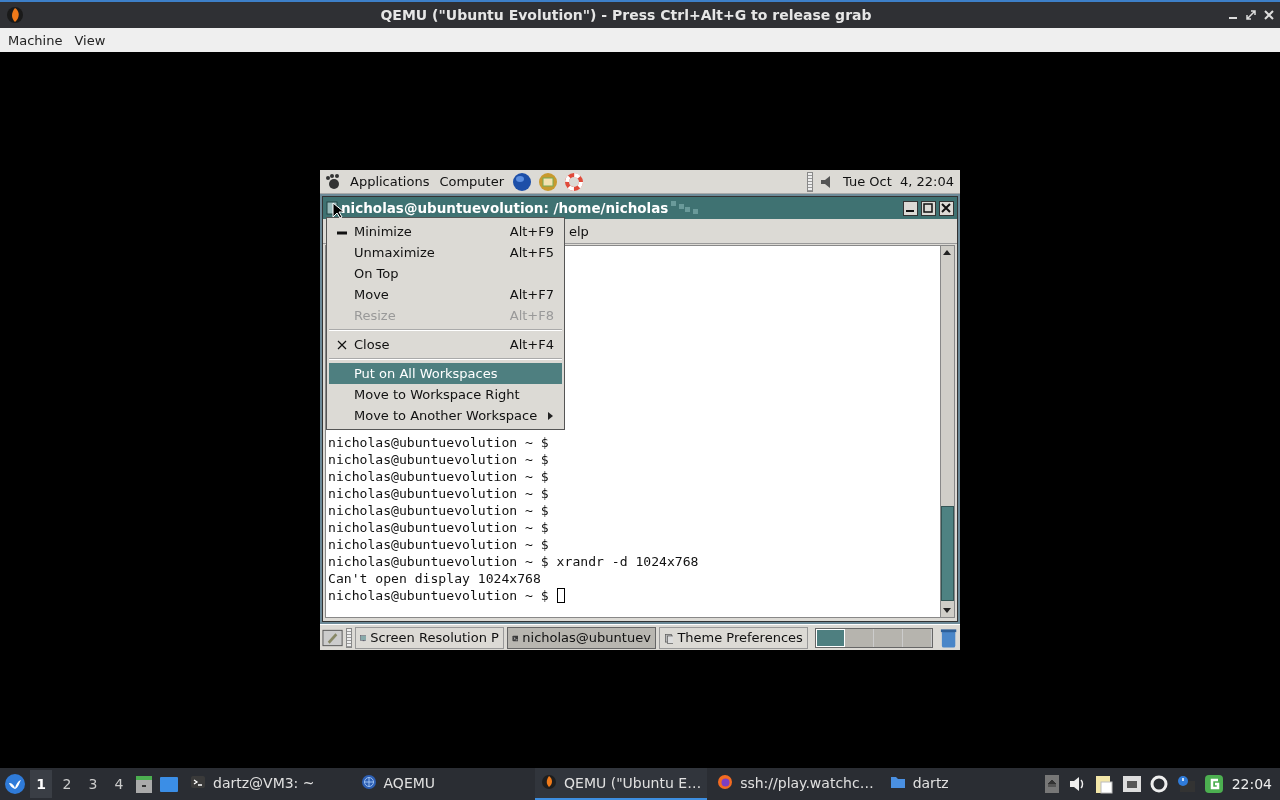  What do you see at coordinates (947, 553) in the screenshot?
I see `scroll-thumb` at bounding box center [947, 553].